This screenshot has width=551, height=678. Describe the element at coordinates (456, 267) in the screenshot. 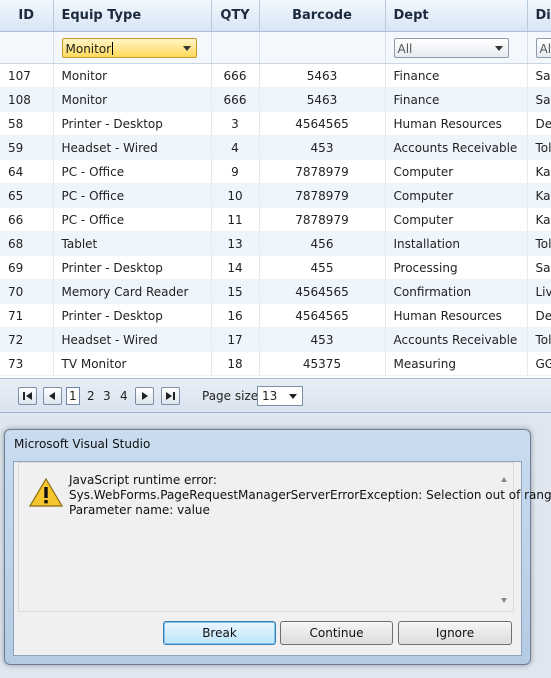

I see `cell-dept: Processing` at that location.